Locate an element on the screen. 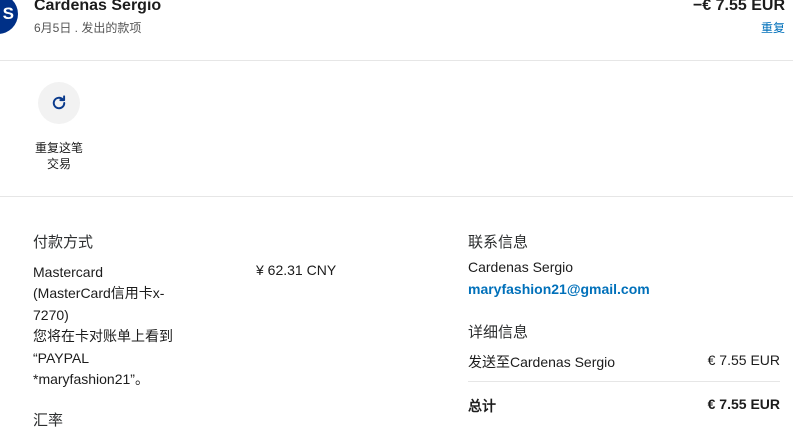  repeat-transaction-button: 重复这笔 交易 is located at coordinates (59, 127).